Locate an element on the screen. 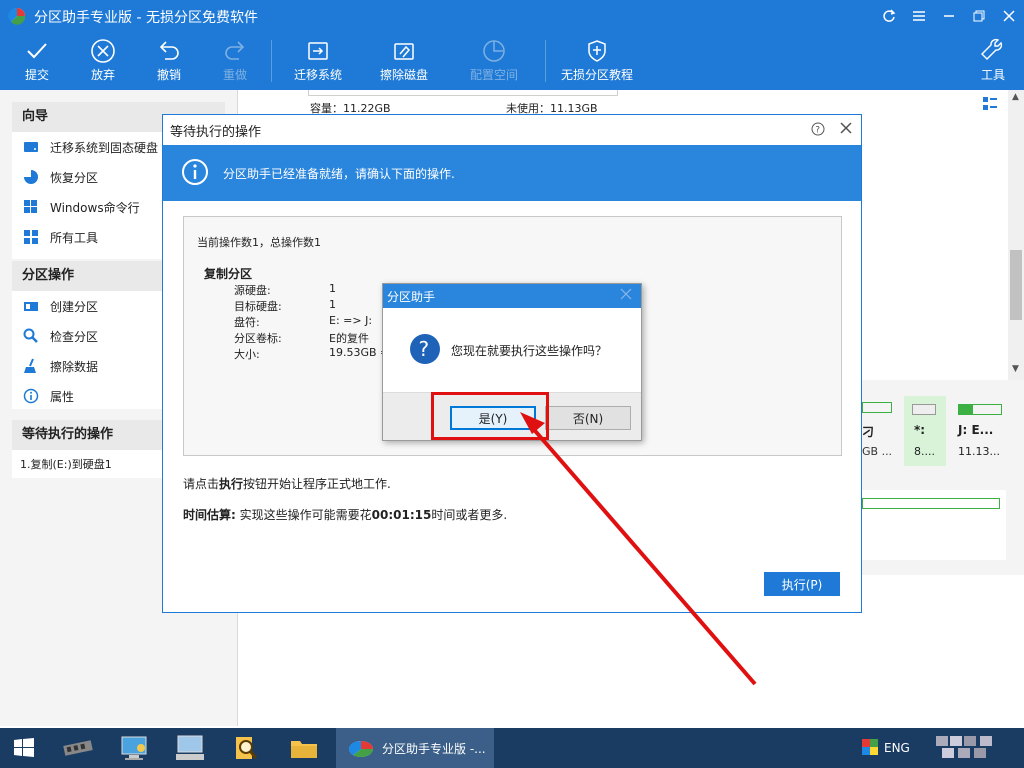 This screenshot has width=1024, height=768. redo-icon is located at coordinates (235, 50).